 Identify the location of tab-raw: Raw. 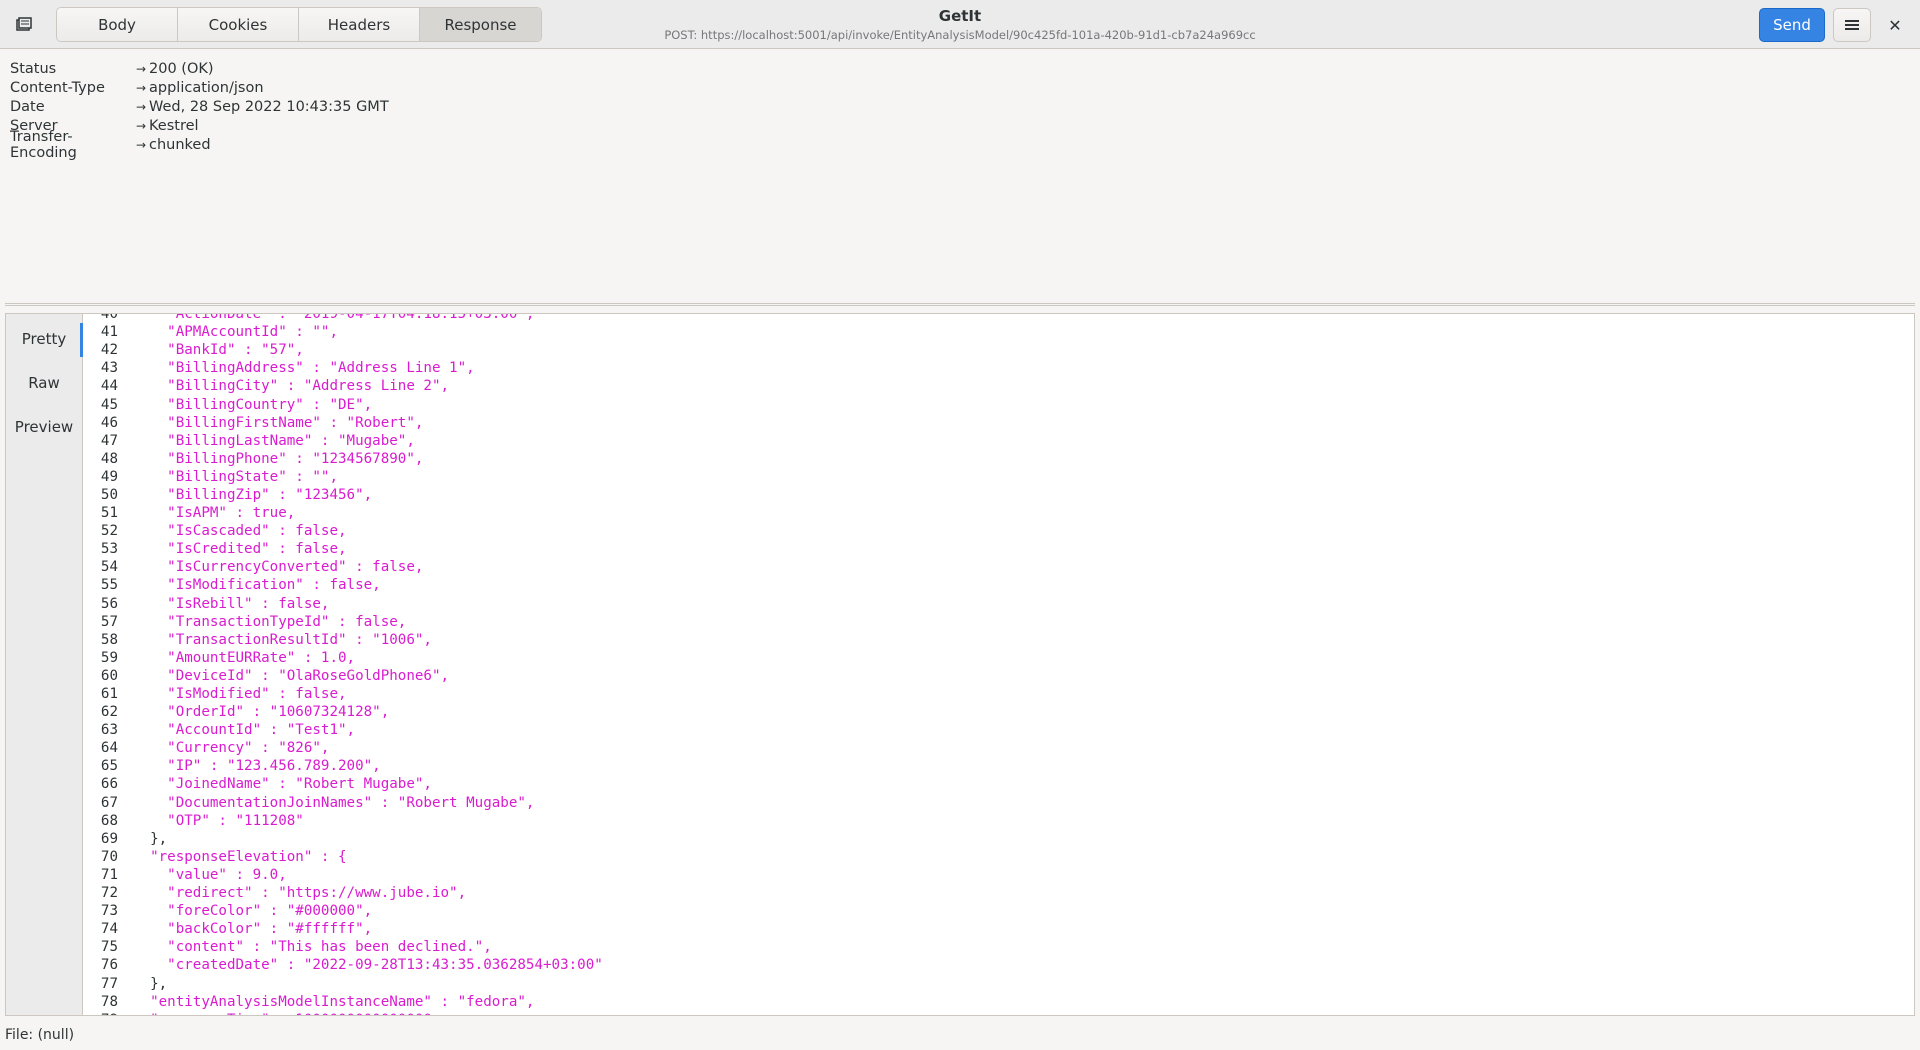
(44, 383).